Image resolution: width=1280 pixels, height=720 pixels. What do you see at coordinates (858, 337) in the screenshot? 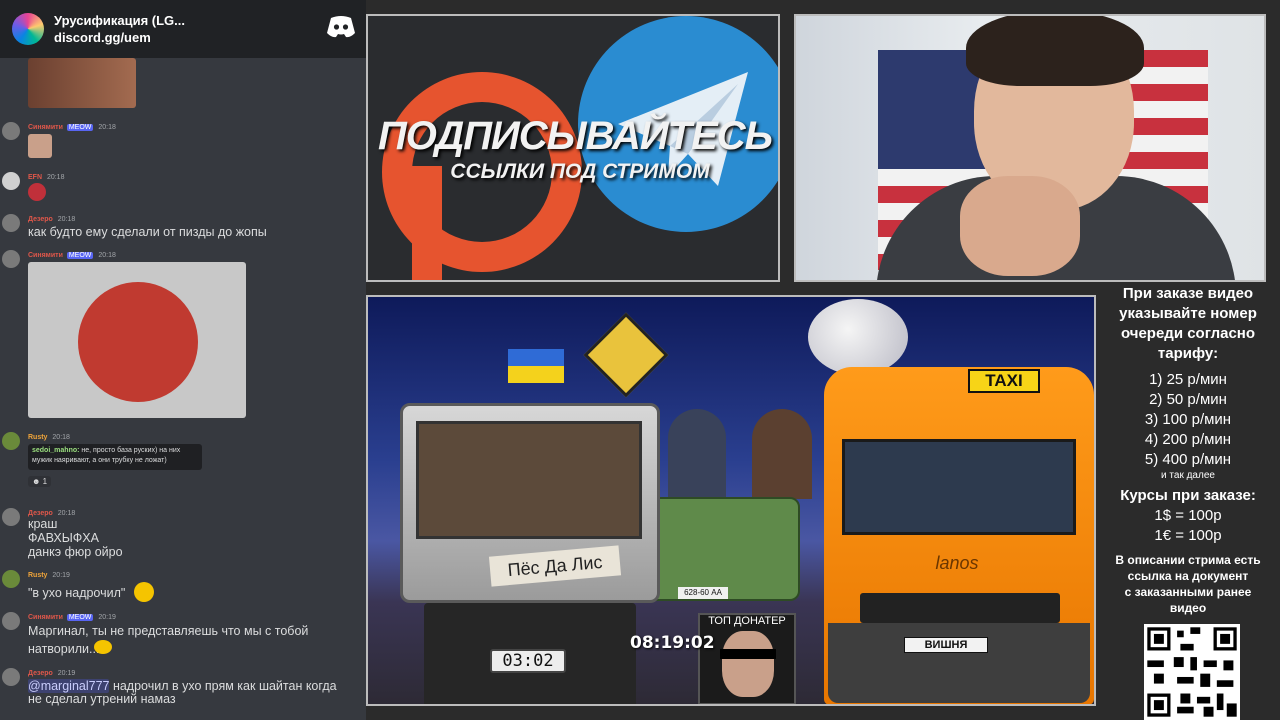
I see `moon` at bounding box center [858, 337].